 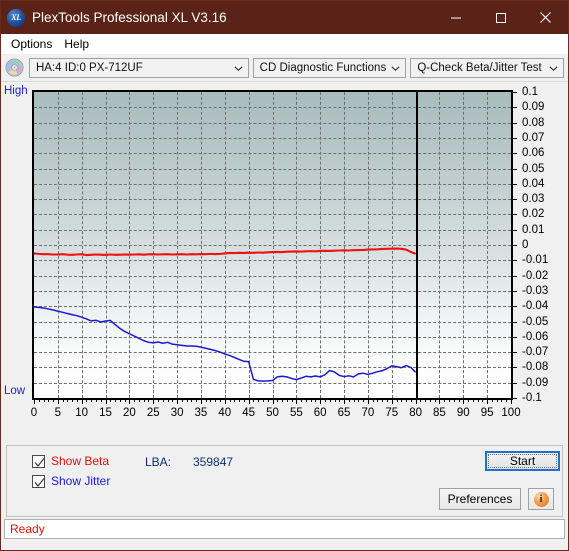 What do you see at coordinates (81, 481) in the screenshot?
I see `show-jitter-label: Show Jitter` at bounding box center [81, 481].